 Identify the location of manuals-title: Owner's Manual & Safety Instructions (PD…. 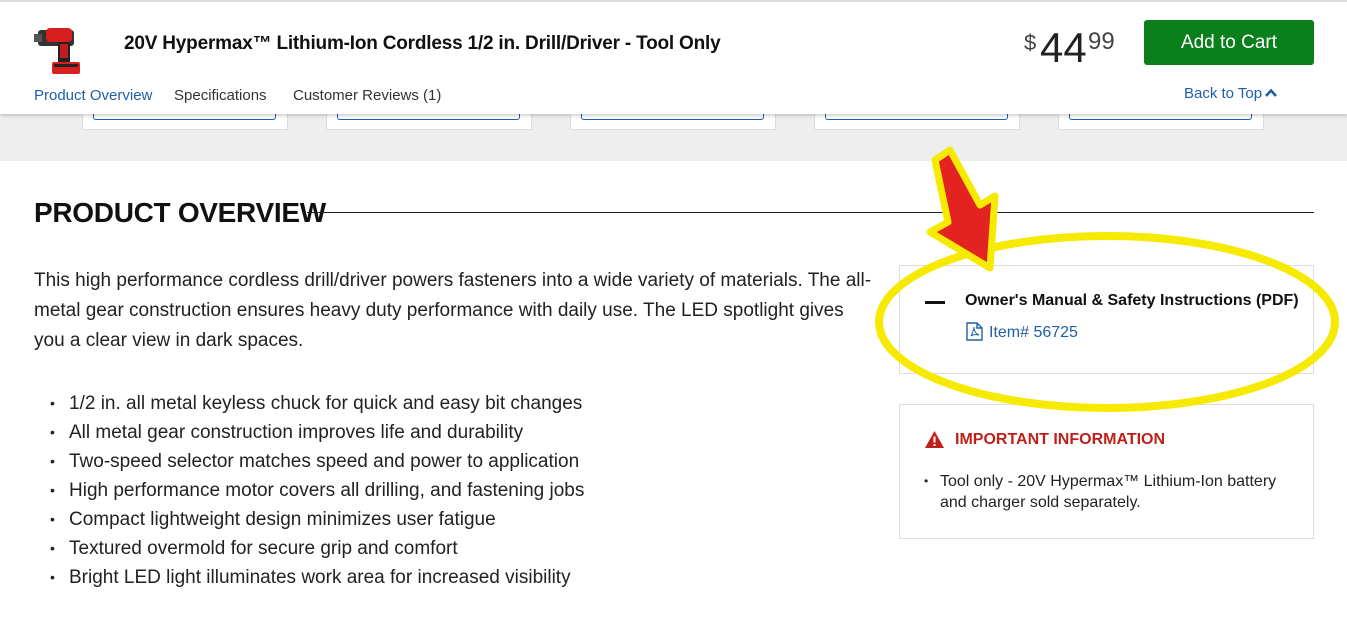
(1132, 301).